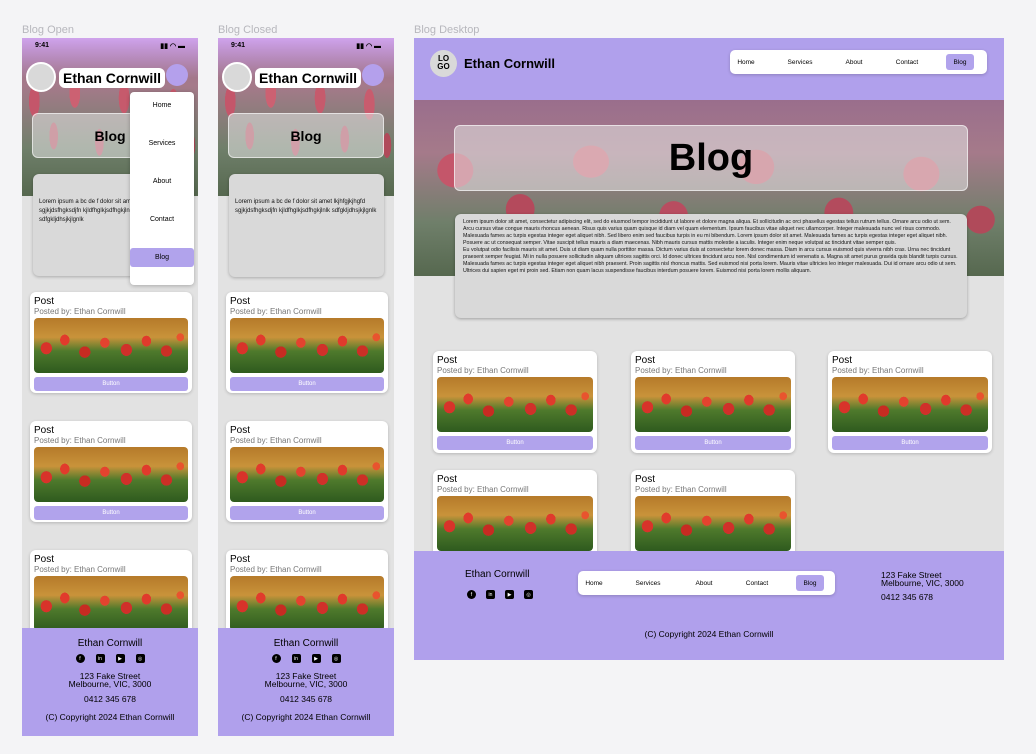 The image size is (1036, 754). Describe the element at coordinates (810, 583) in the screenshot. I see `footer-nav-blog: Blog` at that location.